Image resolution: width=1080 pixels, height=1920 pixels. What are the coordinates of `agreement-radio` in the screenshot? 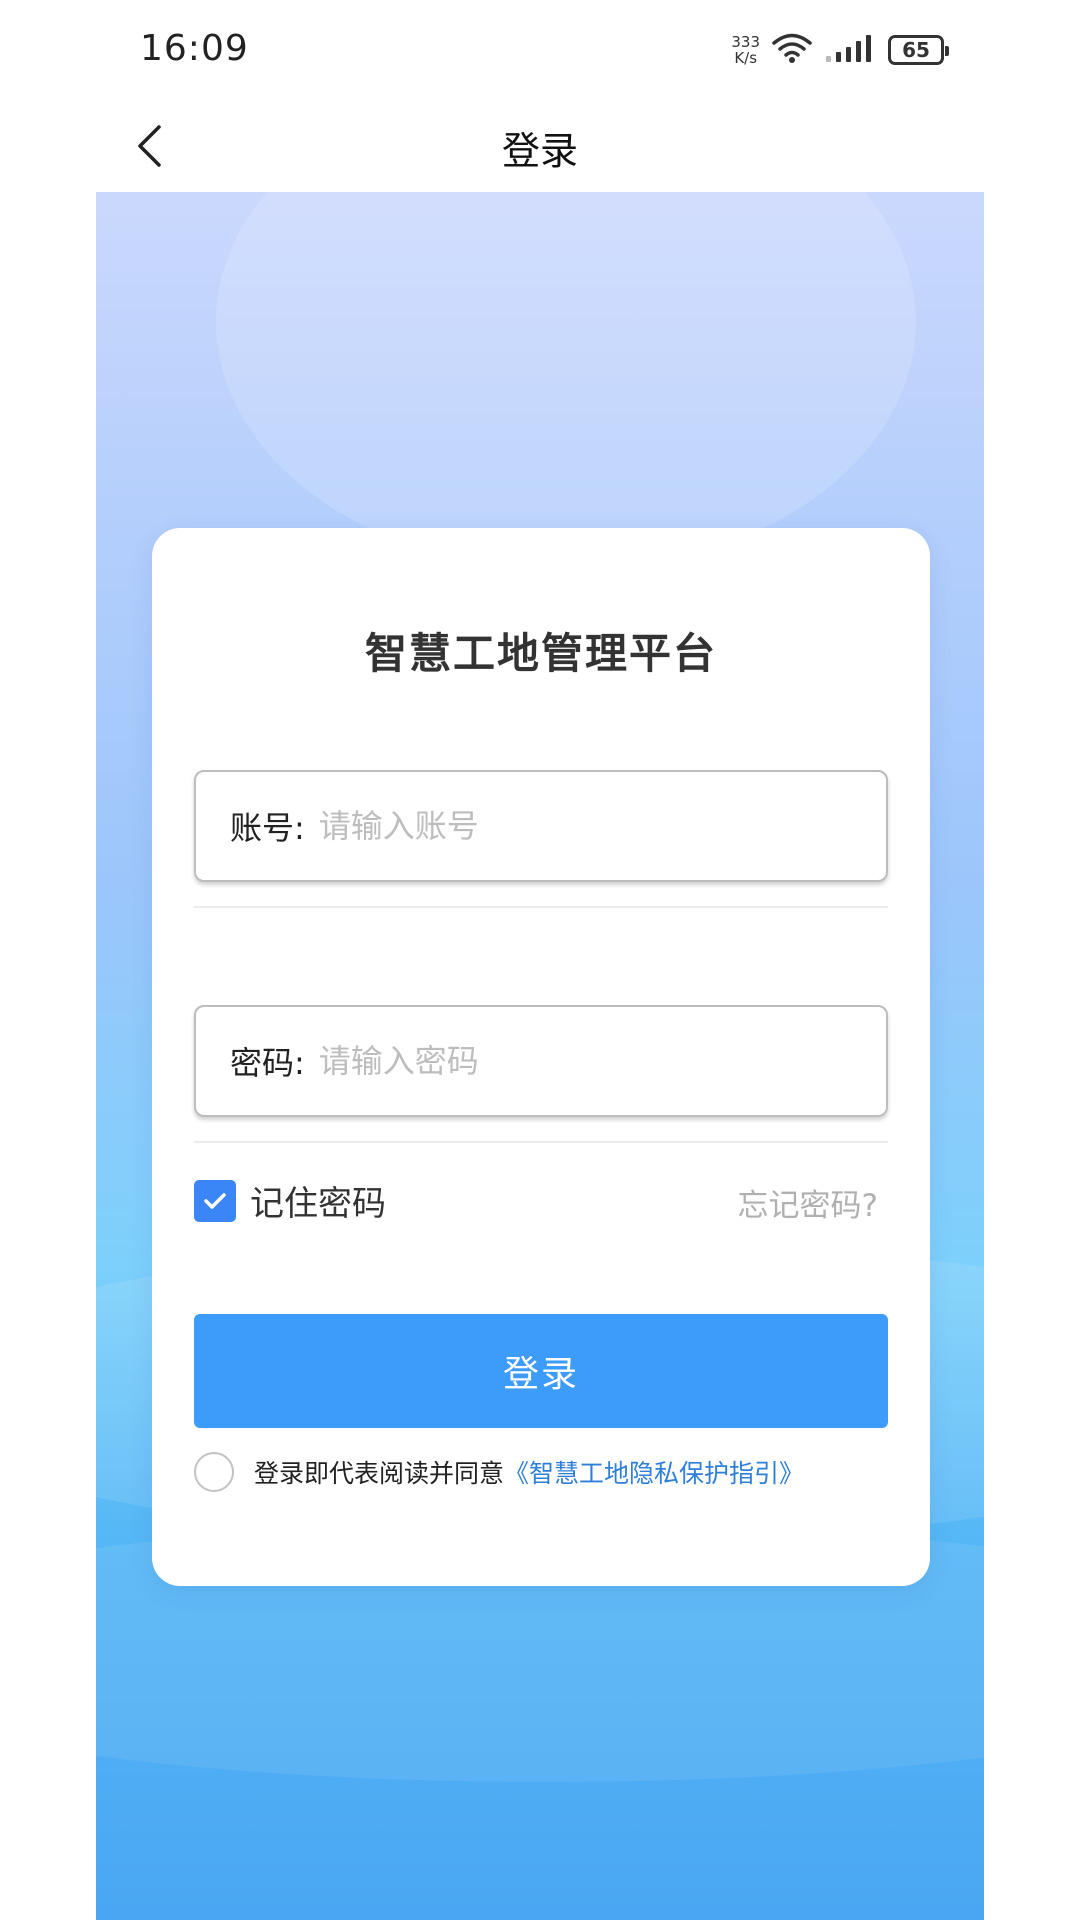 It's located at (214, 1472).